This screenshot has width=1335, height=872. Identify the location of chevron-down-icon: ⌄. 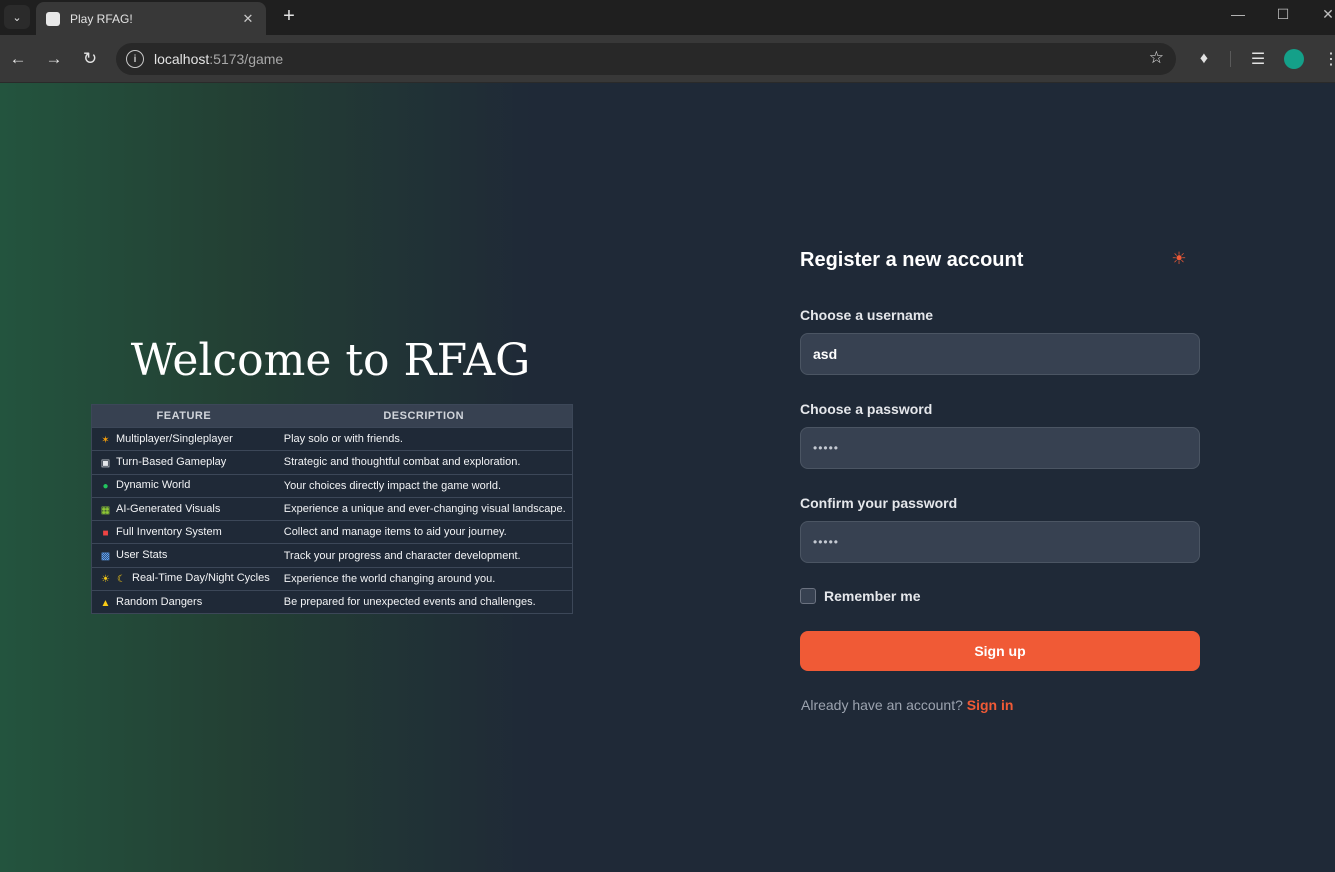
(17, 17).